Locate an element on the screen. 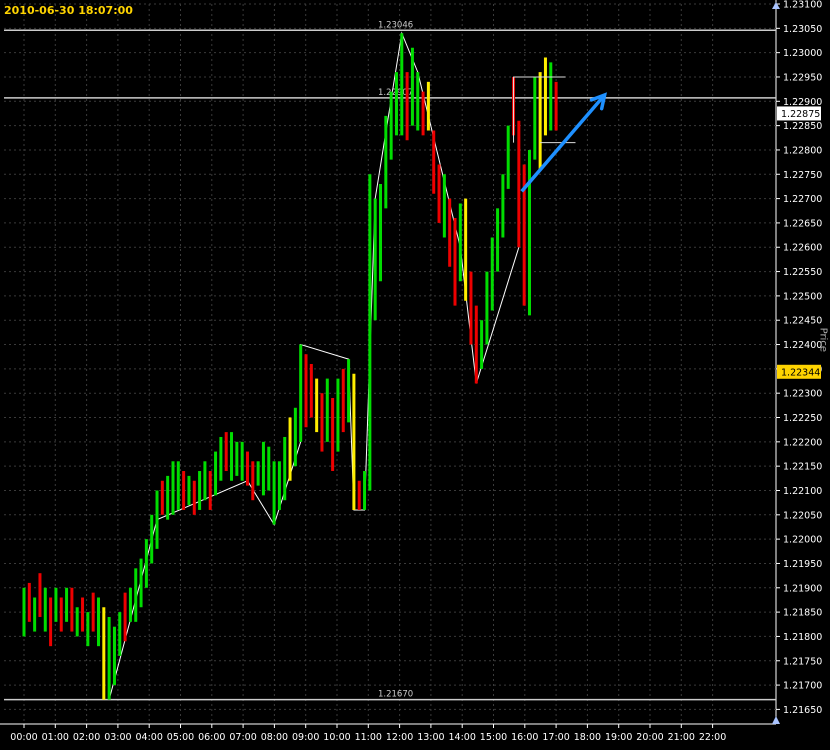 This screenshot has width=830, height=750. y-tick-label: 1.23100 is located at coordinates (802, 5).